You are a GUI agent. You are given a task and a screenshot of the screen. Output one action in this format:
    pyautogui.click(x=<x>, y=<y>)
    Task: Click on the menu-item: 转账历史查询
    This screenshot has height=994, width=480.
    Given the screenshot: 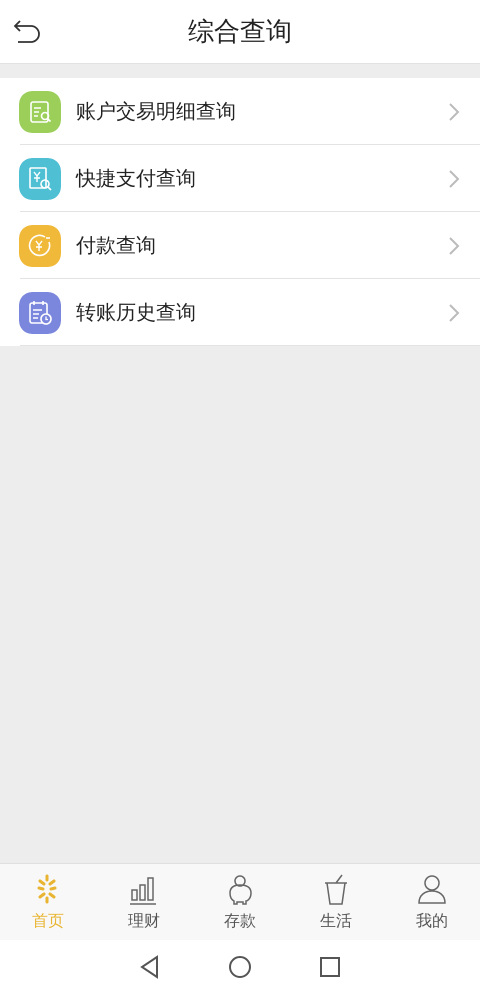 What is the action you would take?
    pyautogui.click(x=240, y=312)
    